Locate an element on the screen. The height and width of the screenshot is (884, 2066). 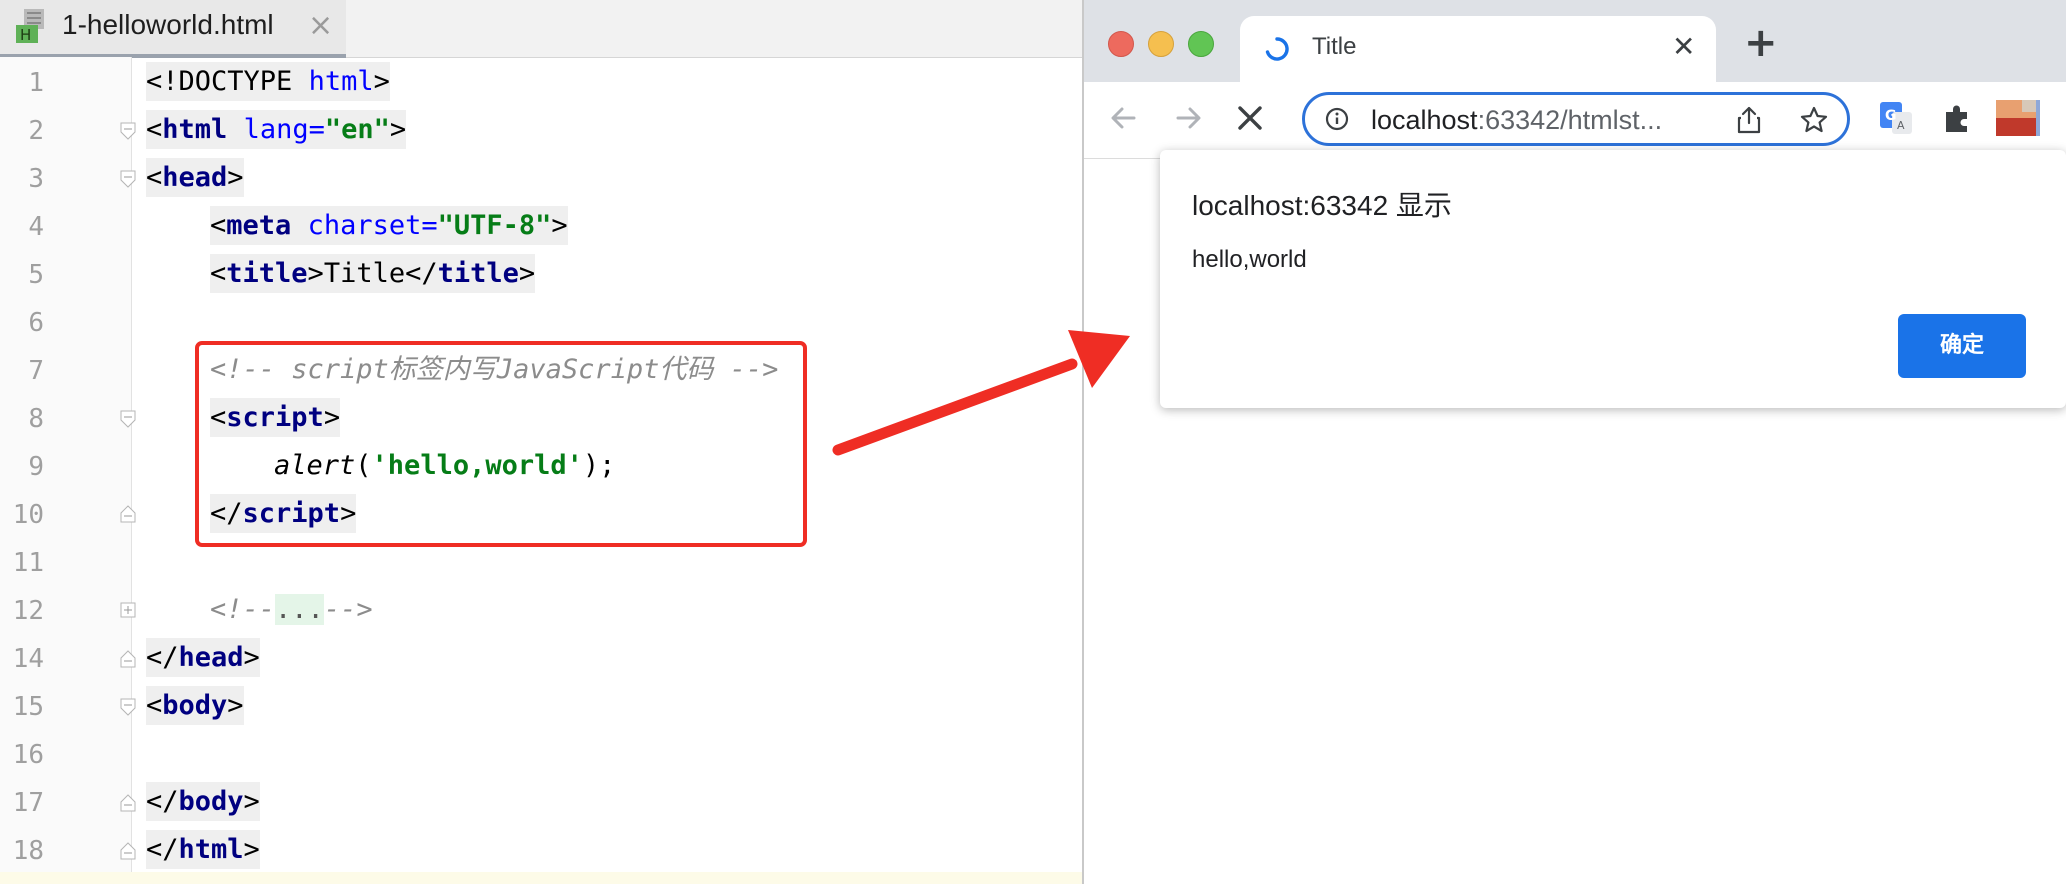
code-line-3: <head> is located at coordinates (195, 178).